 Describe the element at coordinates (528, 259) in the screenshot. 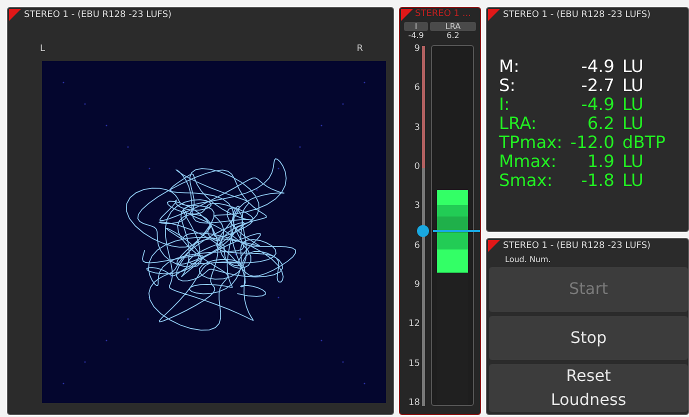

I see `panel-subtitle: Loud. Num.` at that location.